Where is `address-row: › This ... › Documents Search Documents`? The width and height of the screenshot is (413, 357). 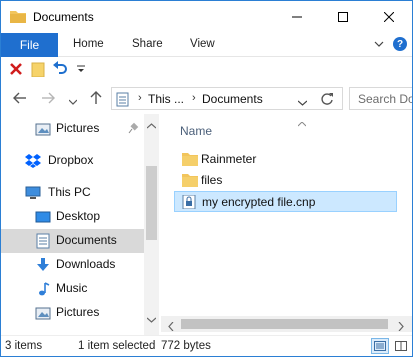
address-row: › This ... › Documents Search Documents is located at coordinates (206, 99).